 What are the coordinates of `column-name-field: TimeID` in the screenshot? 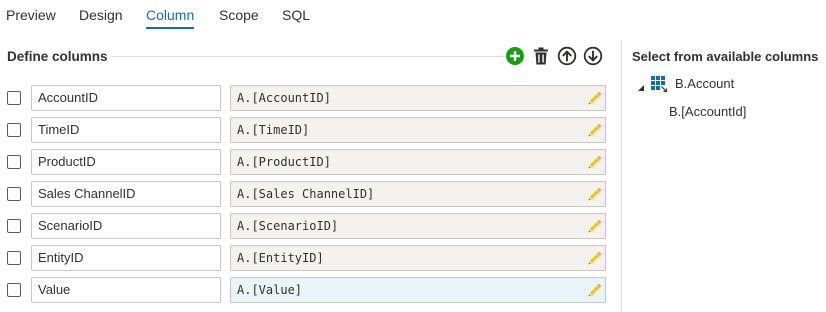 It's located at (126, 130).